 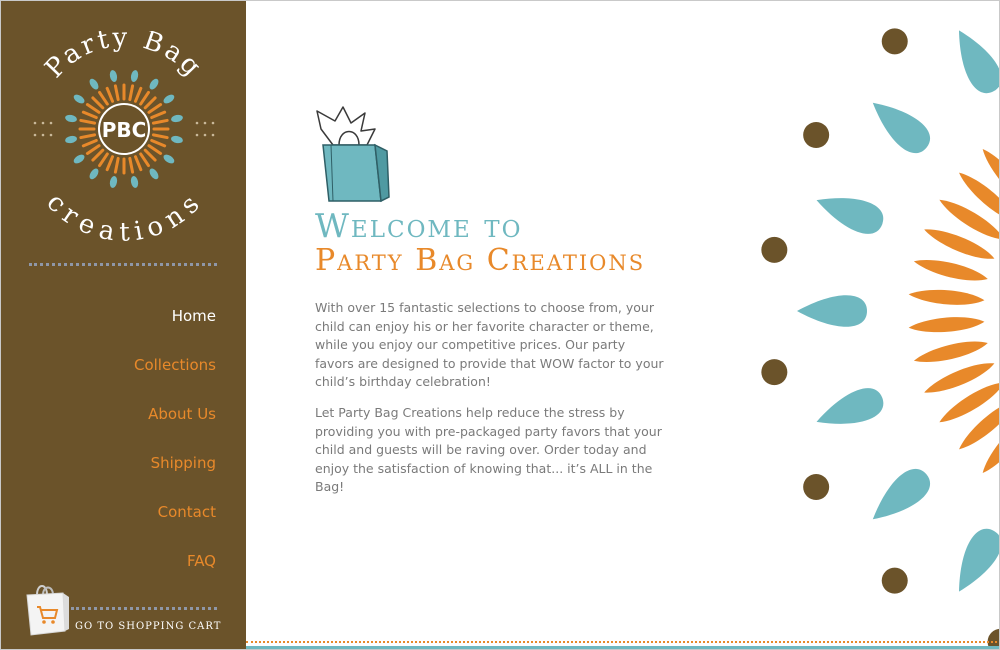 What do you see at coordinates (175, 325) in the screenshot?
I see `nav-item-home: Home` at bounding box center [175, 325].